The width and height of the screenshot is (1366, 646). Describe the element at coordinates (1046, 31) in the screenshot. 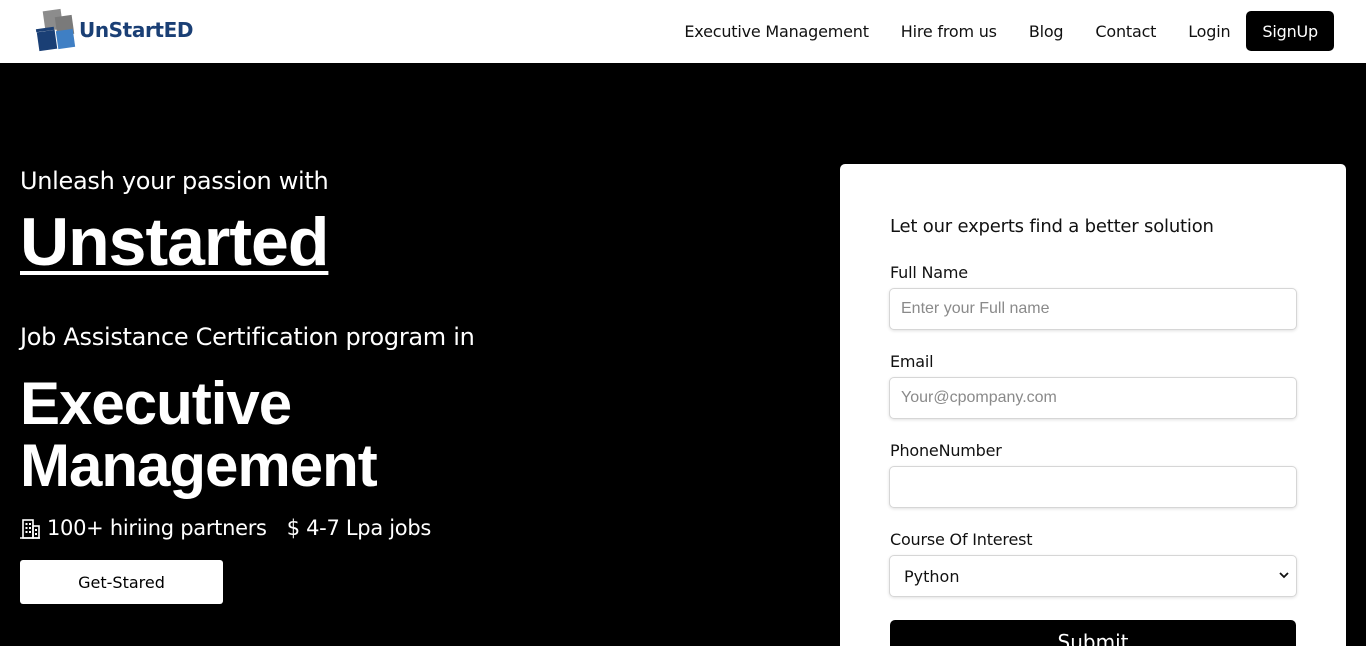

I see `nav-link-blog: Blog` at that location.